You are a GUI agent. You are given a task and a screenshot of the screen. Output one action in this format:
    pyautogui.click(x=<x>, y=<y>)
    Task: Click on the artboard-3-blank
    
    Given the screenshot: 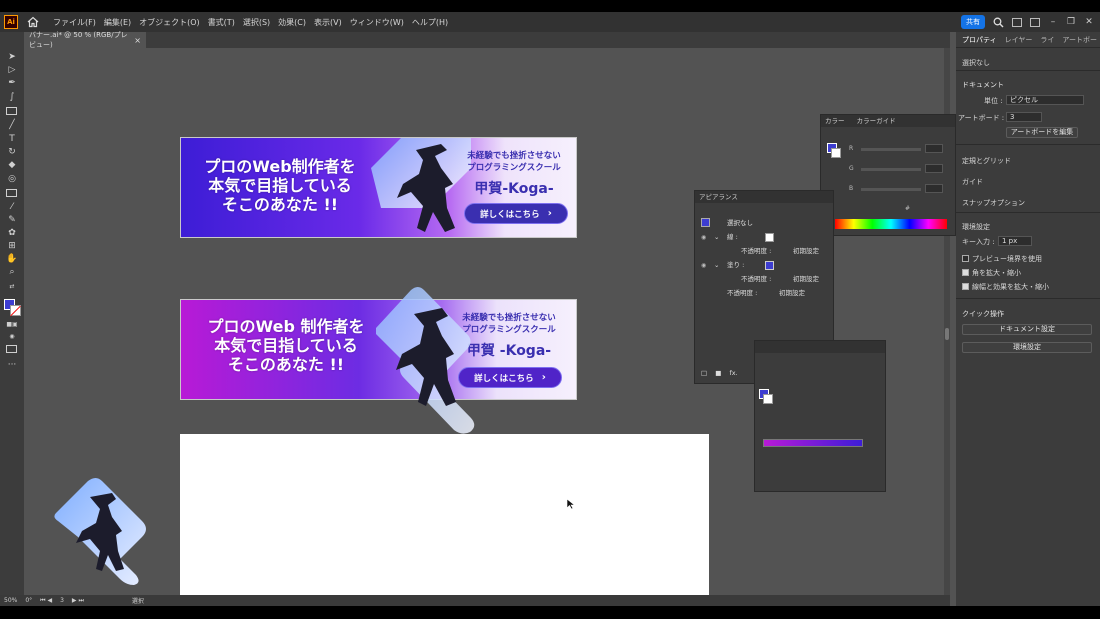 What is the action you would take?
    pyautogui.click(x=444, y=514)
    